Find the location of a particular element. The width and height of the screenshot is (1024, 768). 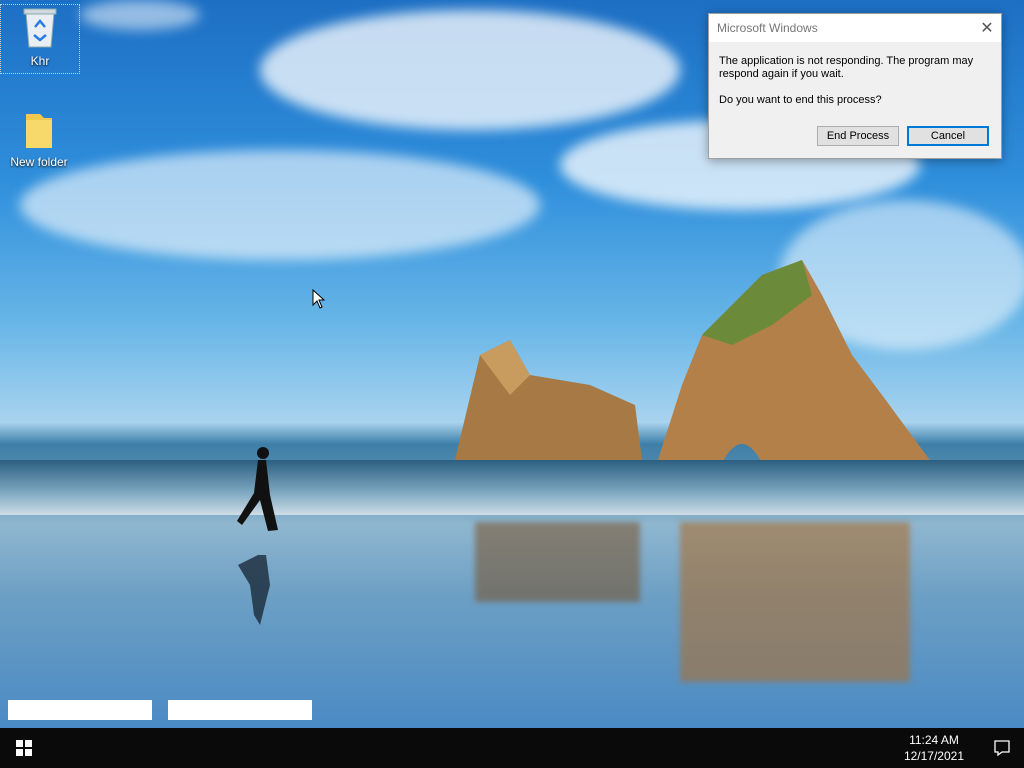

rock-left is located at coordinates (548, 400).